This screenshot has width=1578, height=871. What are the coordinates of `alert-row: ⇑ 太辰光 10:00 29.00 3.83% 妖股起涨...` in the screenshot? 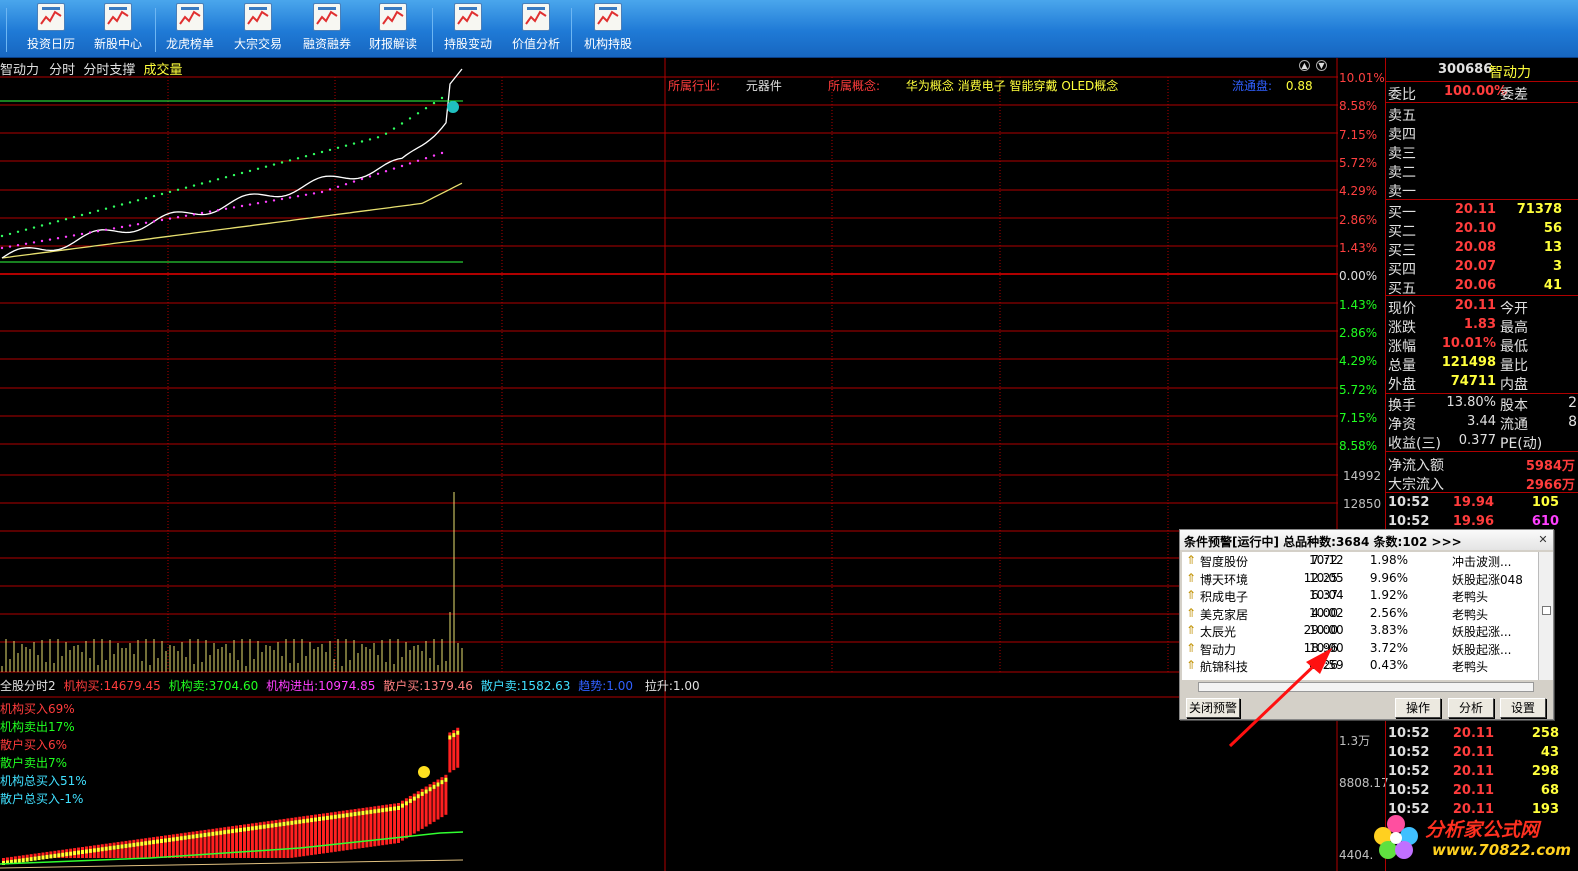 It's located at (1360, 630).